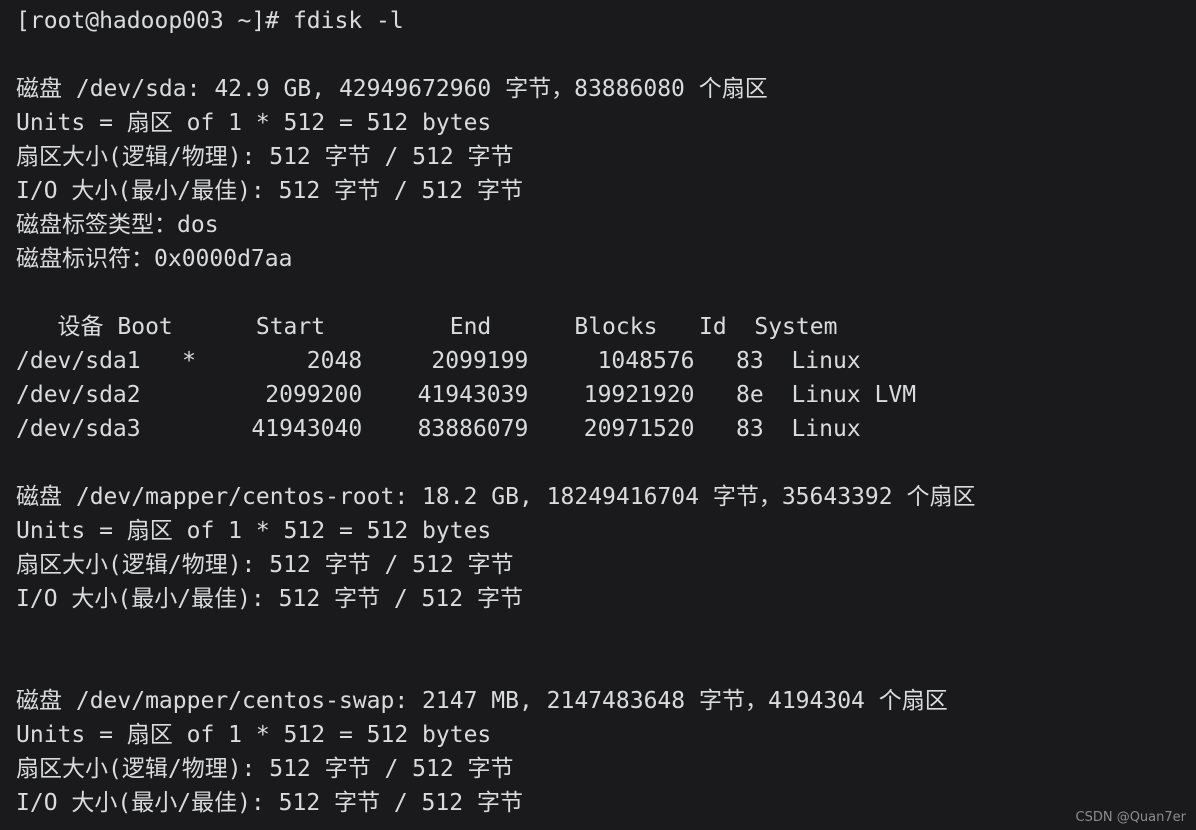 Image resolution: width=1196 pixels, height=830 pixels. What do you see at coordinates (210, 21) in the screenshot?
I see `terminal-line-prompt: [root@hadoop003 ~]# fdisk -l` at bounding box center [210, 21].